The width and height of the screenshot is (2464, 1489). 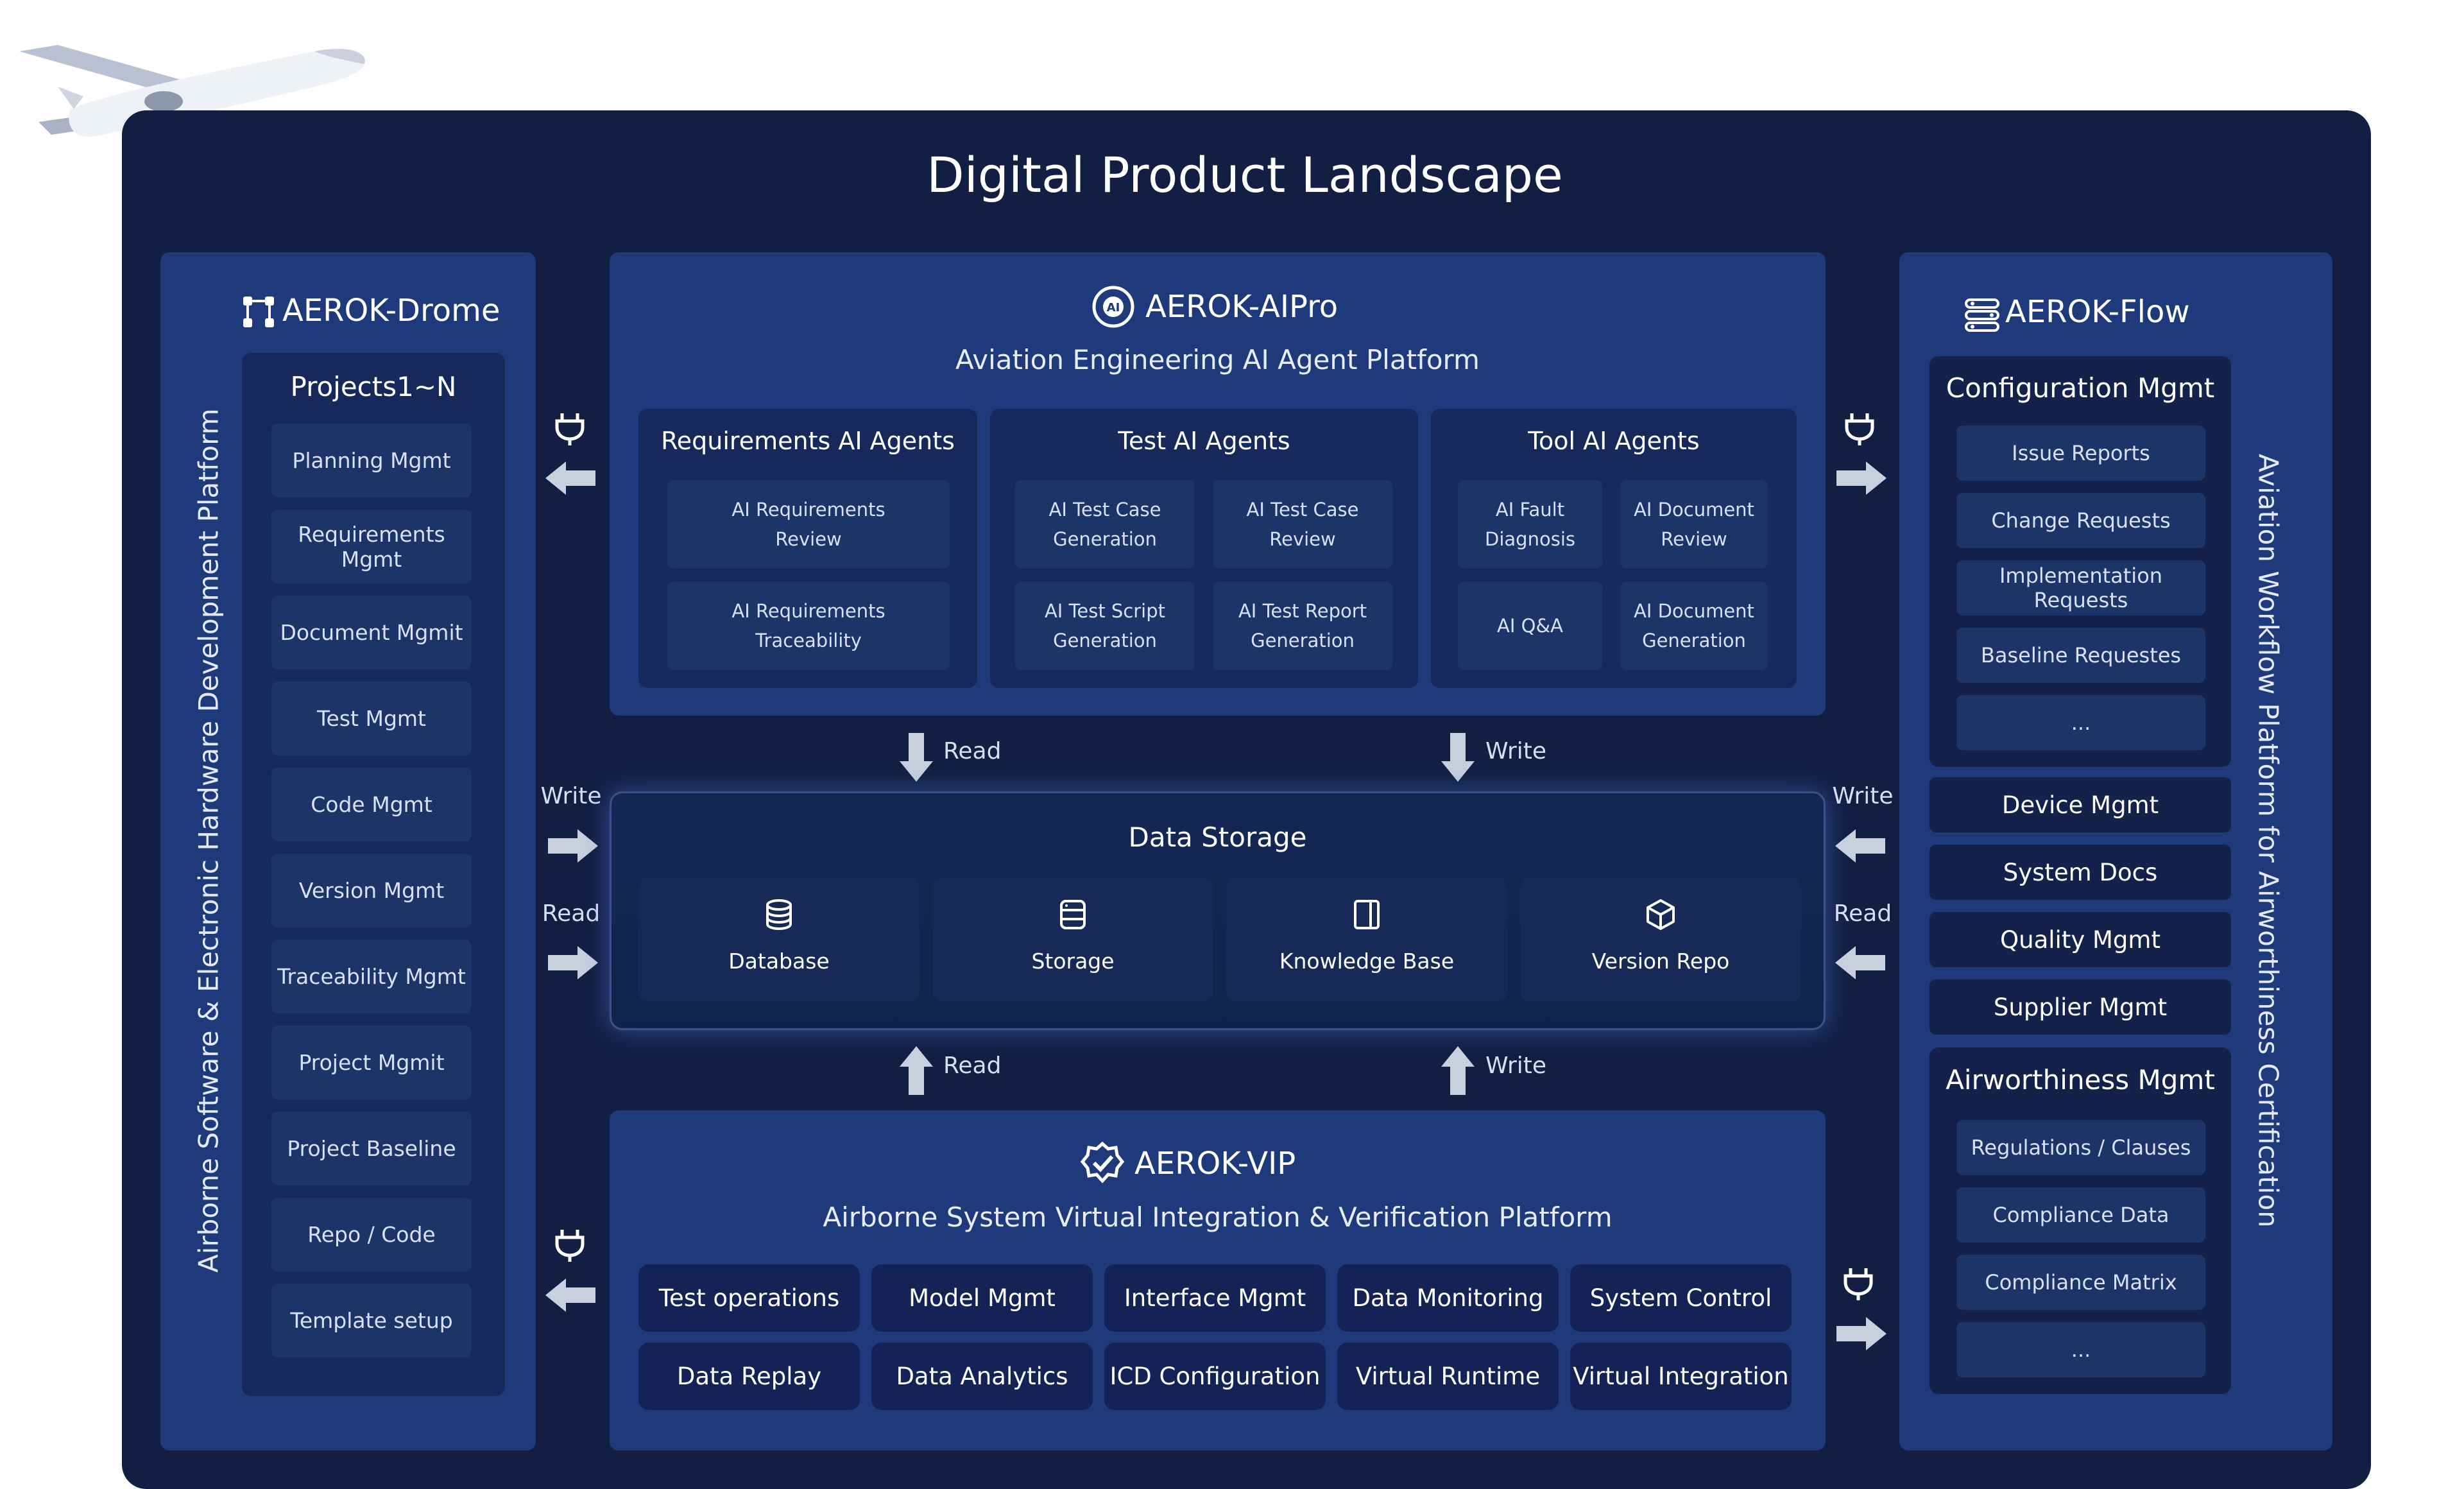 I want to click on storage-item-label: Database, so click(x=779, y=961).